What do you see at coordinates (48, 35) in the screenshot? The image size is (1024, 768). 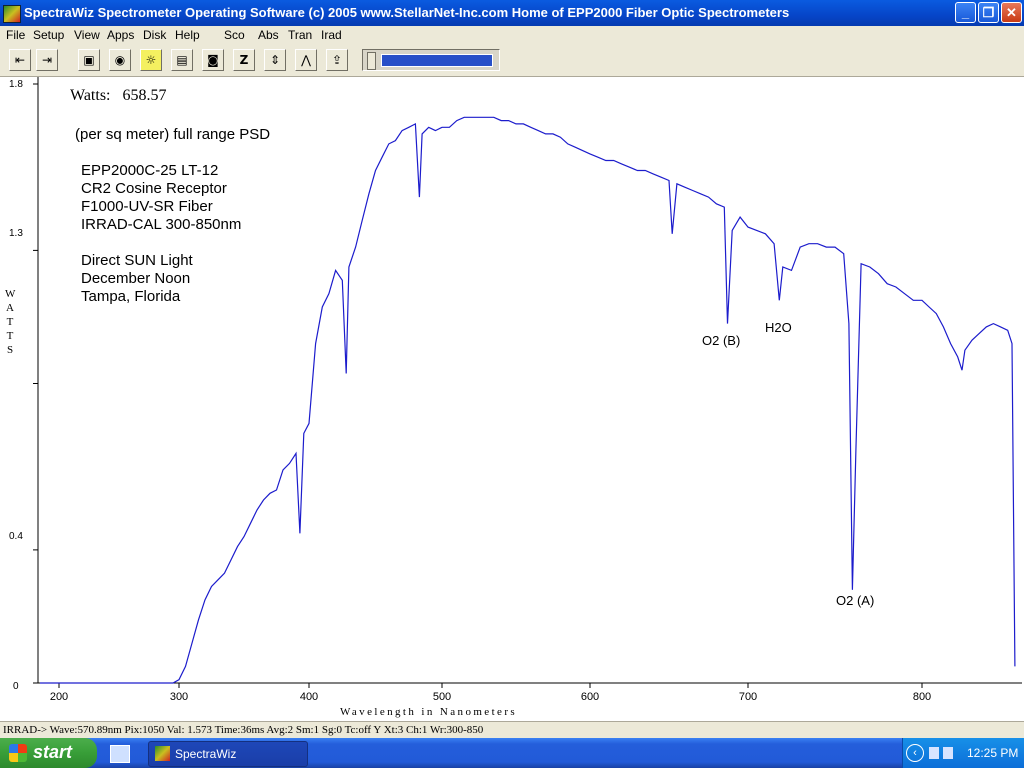 I see `menu-setup: Setup` at bounding box center [48, 35].